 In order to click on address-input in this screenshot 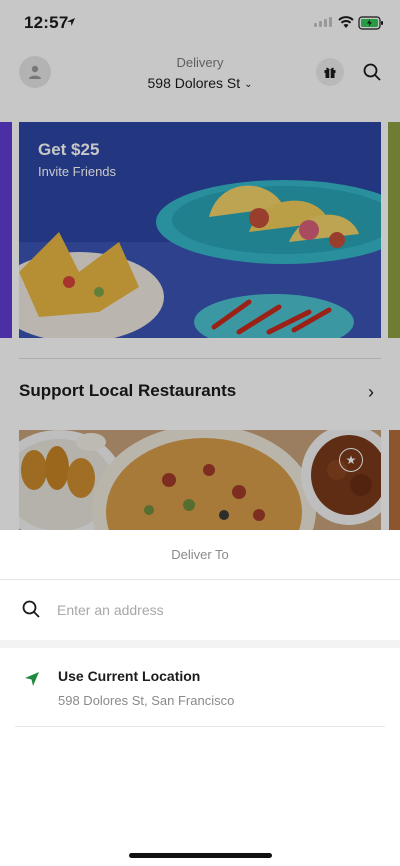, I will do `click(207, 610)`.